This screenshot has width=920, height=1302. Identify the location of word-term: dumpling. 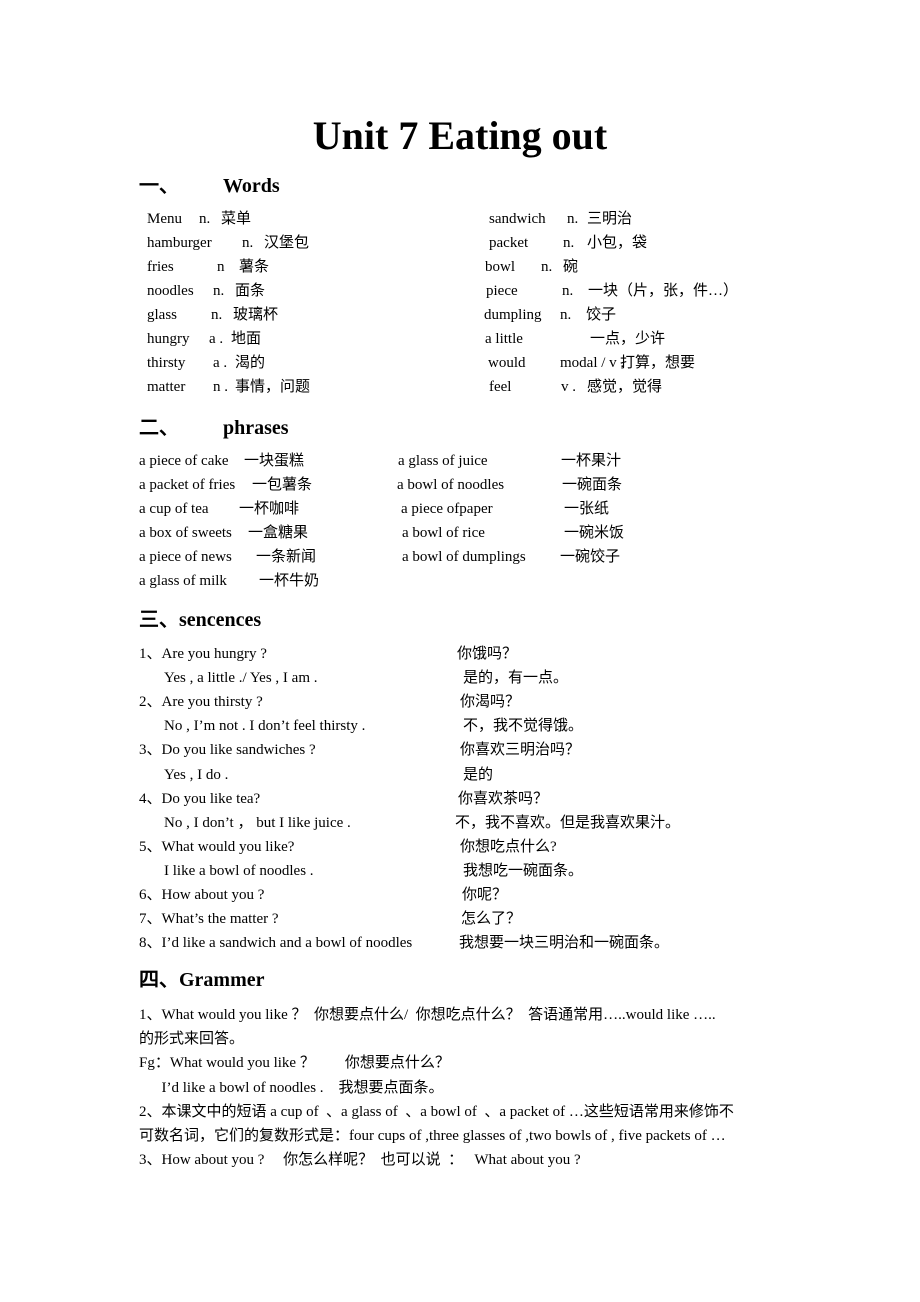
(513, 315).